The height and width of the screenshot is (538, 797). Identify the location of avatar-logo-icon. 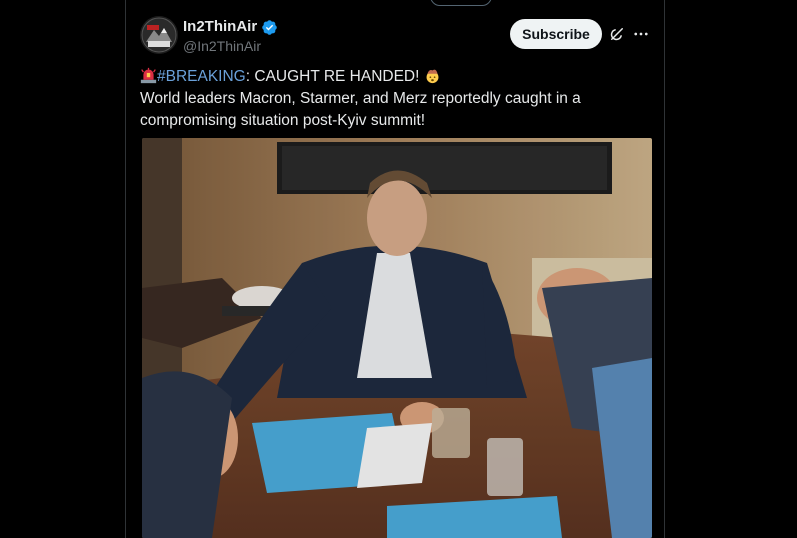
(159, 35).